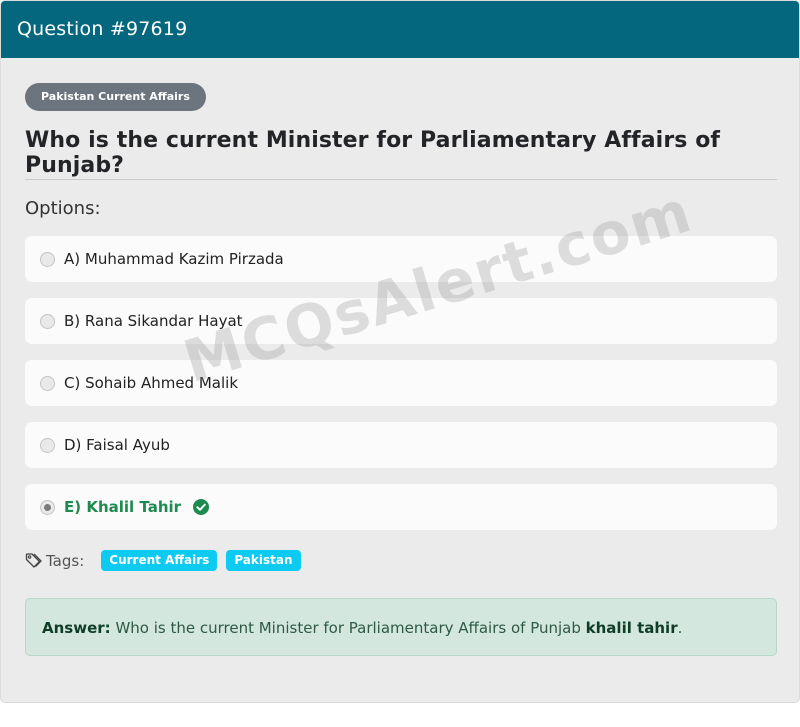 This screenshot has height=727, width=800. I want to click on tag-icon, so click(33, 560).